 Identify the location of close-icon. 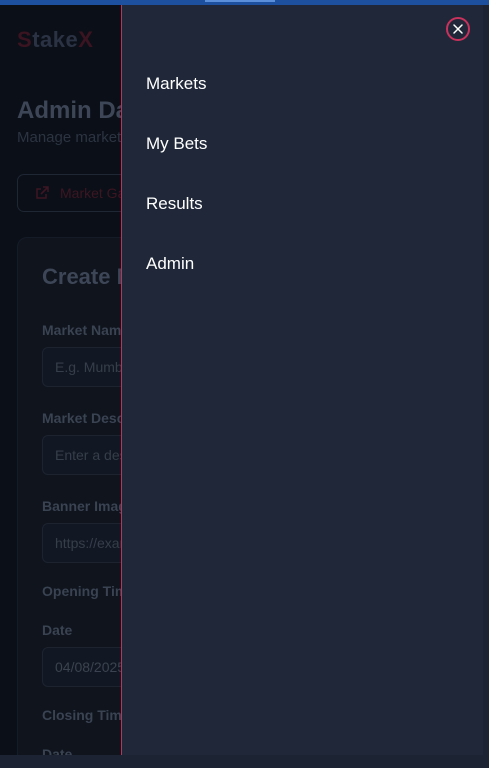
(458, 29).